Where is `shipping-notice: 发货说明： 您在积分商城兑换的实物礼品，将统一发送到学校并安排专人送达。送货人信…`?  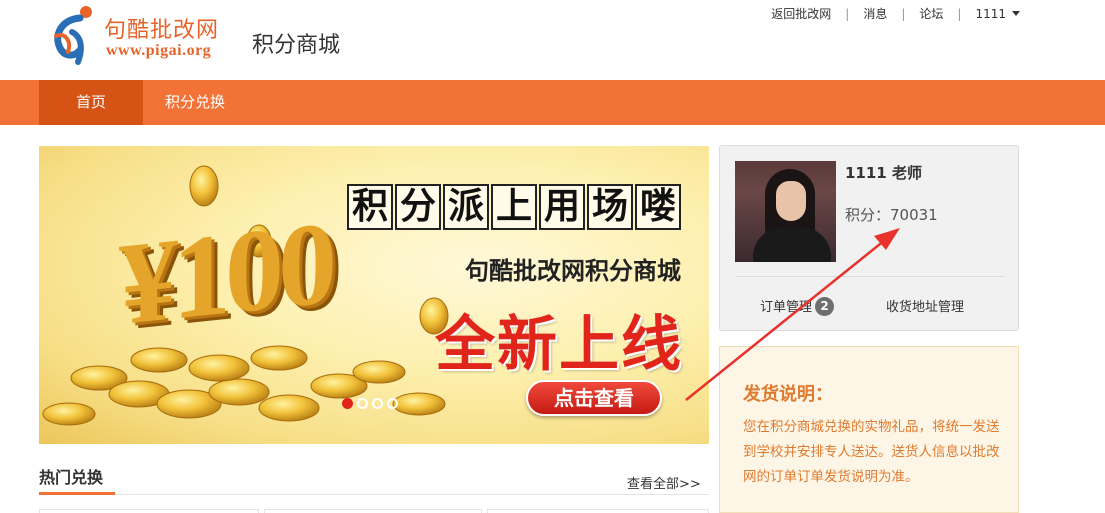
shipping-notice: 发货说明： 您在积分商城兑换的实物礼品，将统一发送到学校并安排专人送达。送货人信… is located at coordinates (869, 429).